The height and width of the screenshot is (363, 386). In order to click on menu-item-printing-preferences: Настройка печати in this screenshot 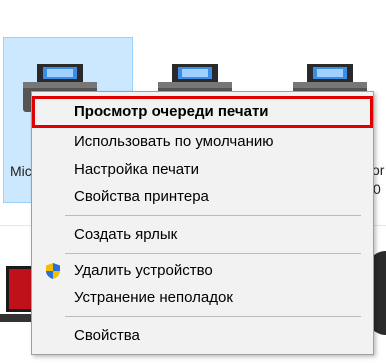, I will do `click(202, 170)`.